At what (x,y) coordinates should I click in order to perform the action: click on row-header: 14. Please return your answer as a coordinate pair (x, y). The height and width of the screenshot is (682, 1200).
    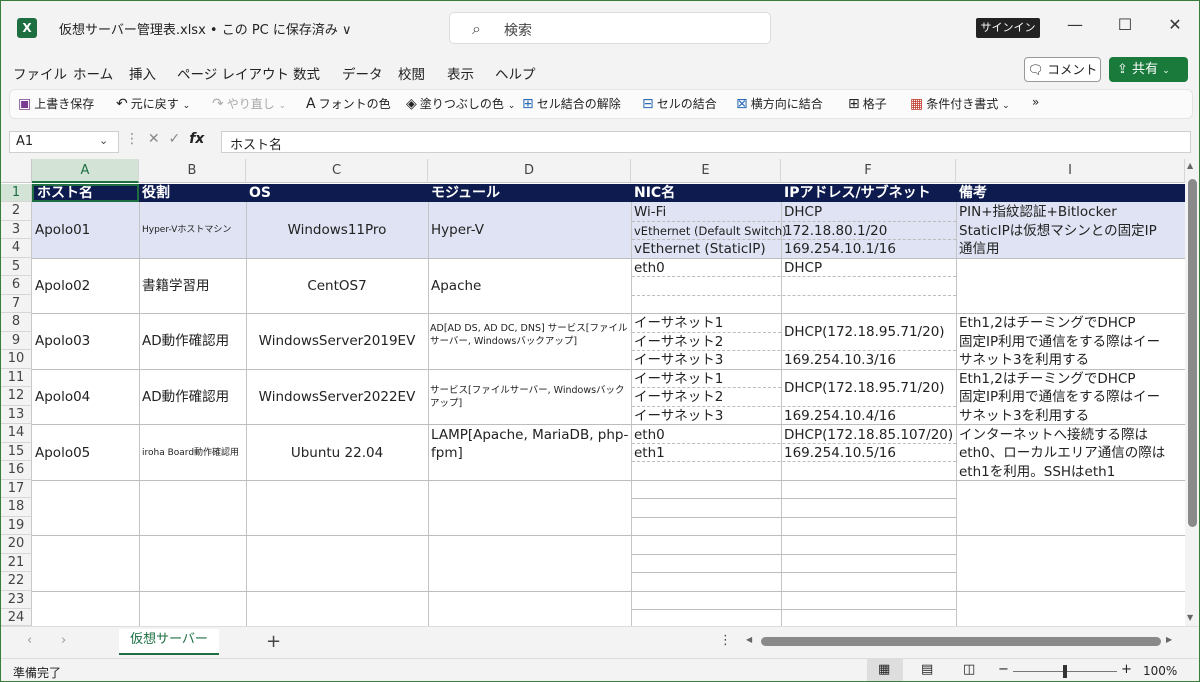
    Looking at the image, I should click on (16, 433).